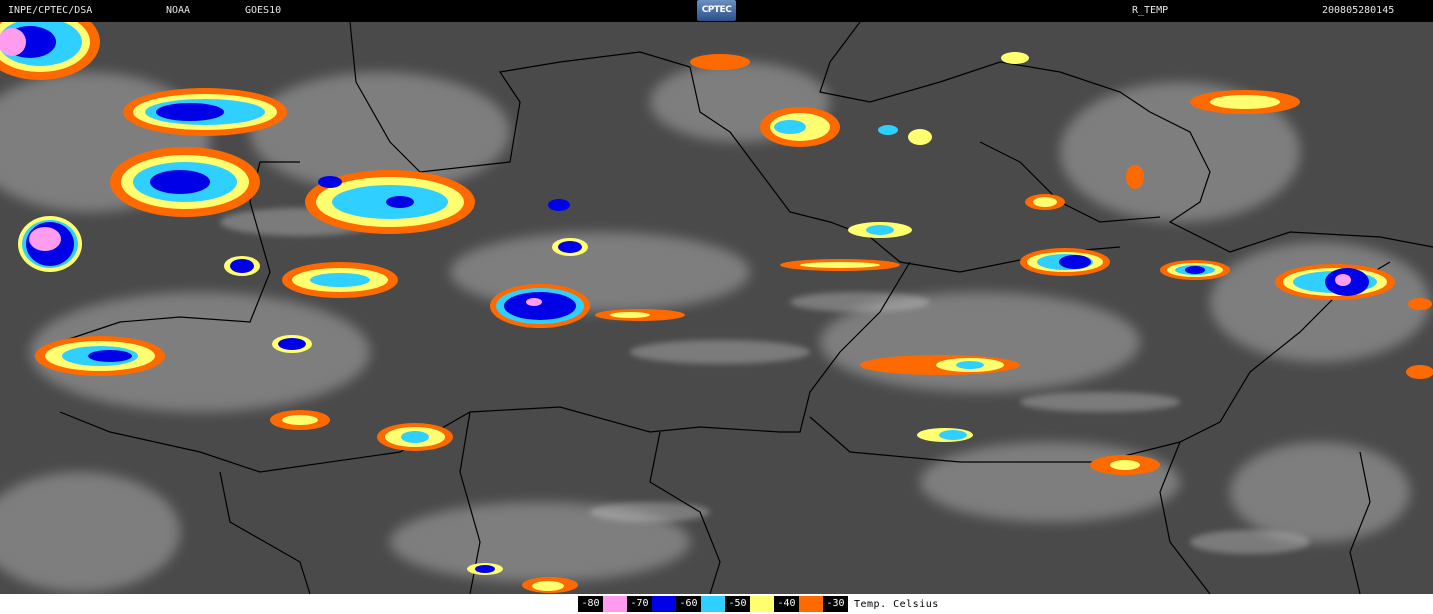  What do you see at coordinates (896, 604) in the screenshot?
I see `legend-units: Temp. Celsius` at bounding box center [896, 604].